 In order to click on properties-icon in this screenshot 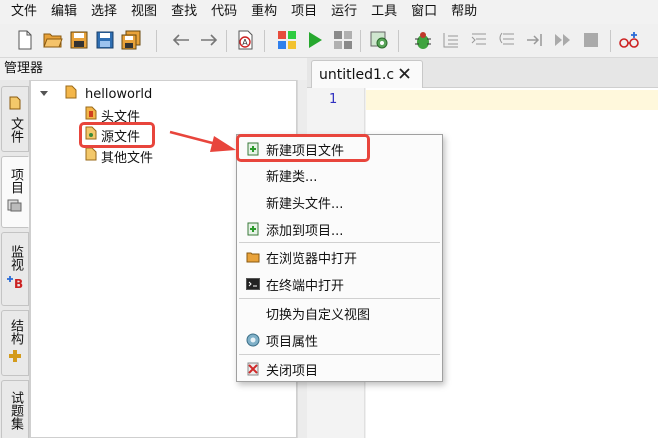, I will do `click(253, 340)`.